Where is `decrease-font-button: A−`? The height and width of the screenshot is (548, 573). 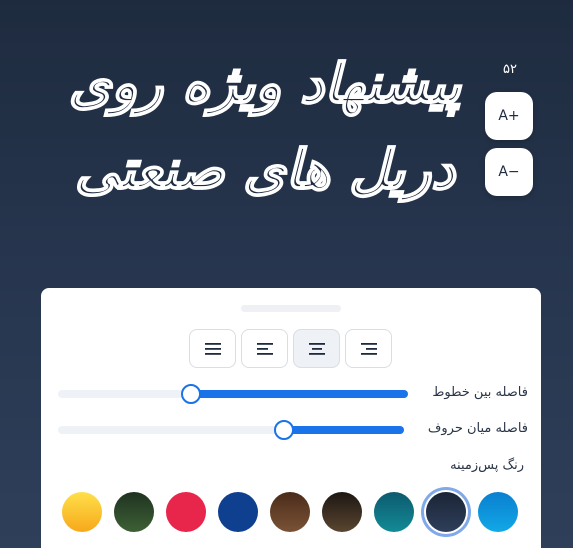 decrease-font-button: A− is located at coordinates (509, 172).